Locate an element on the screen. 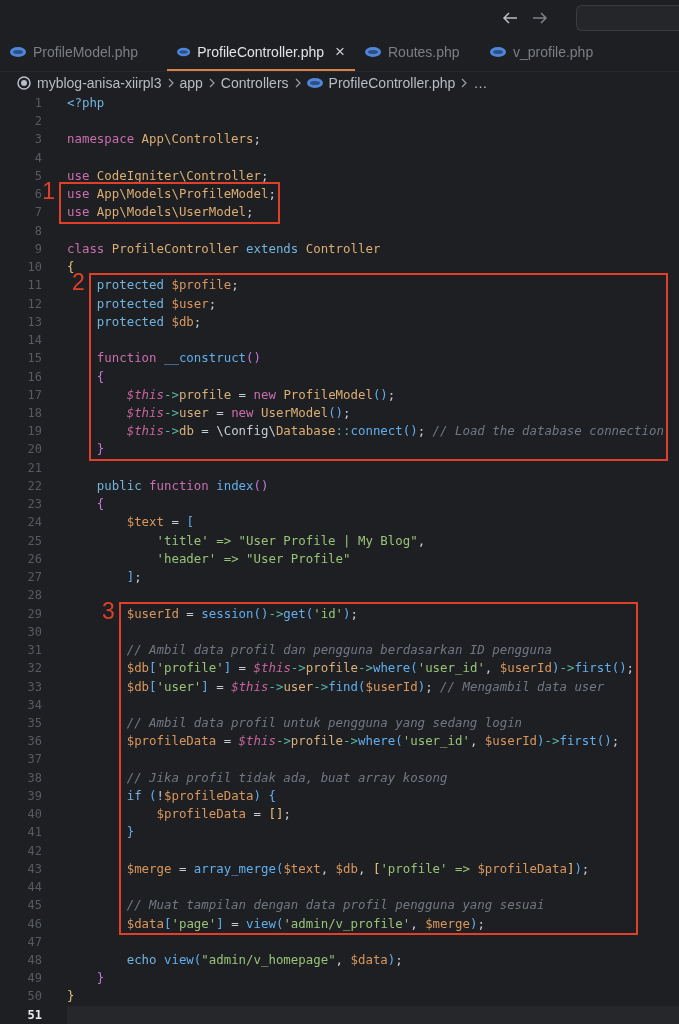  editor-tab: v_profile.php is located at coordinates (542, 53).